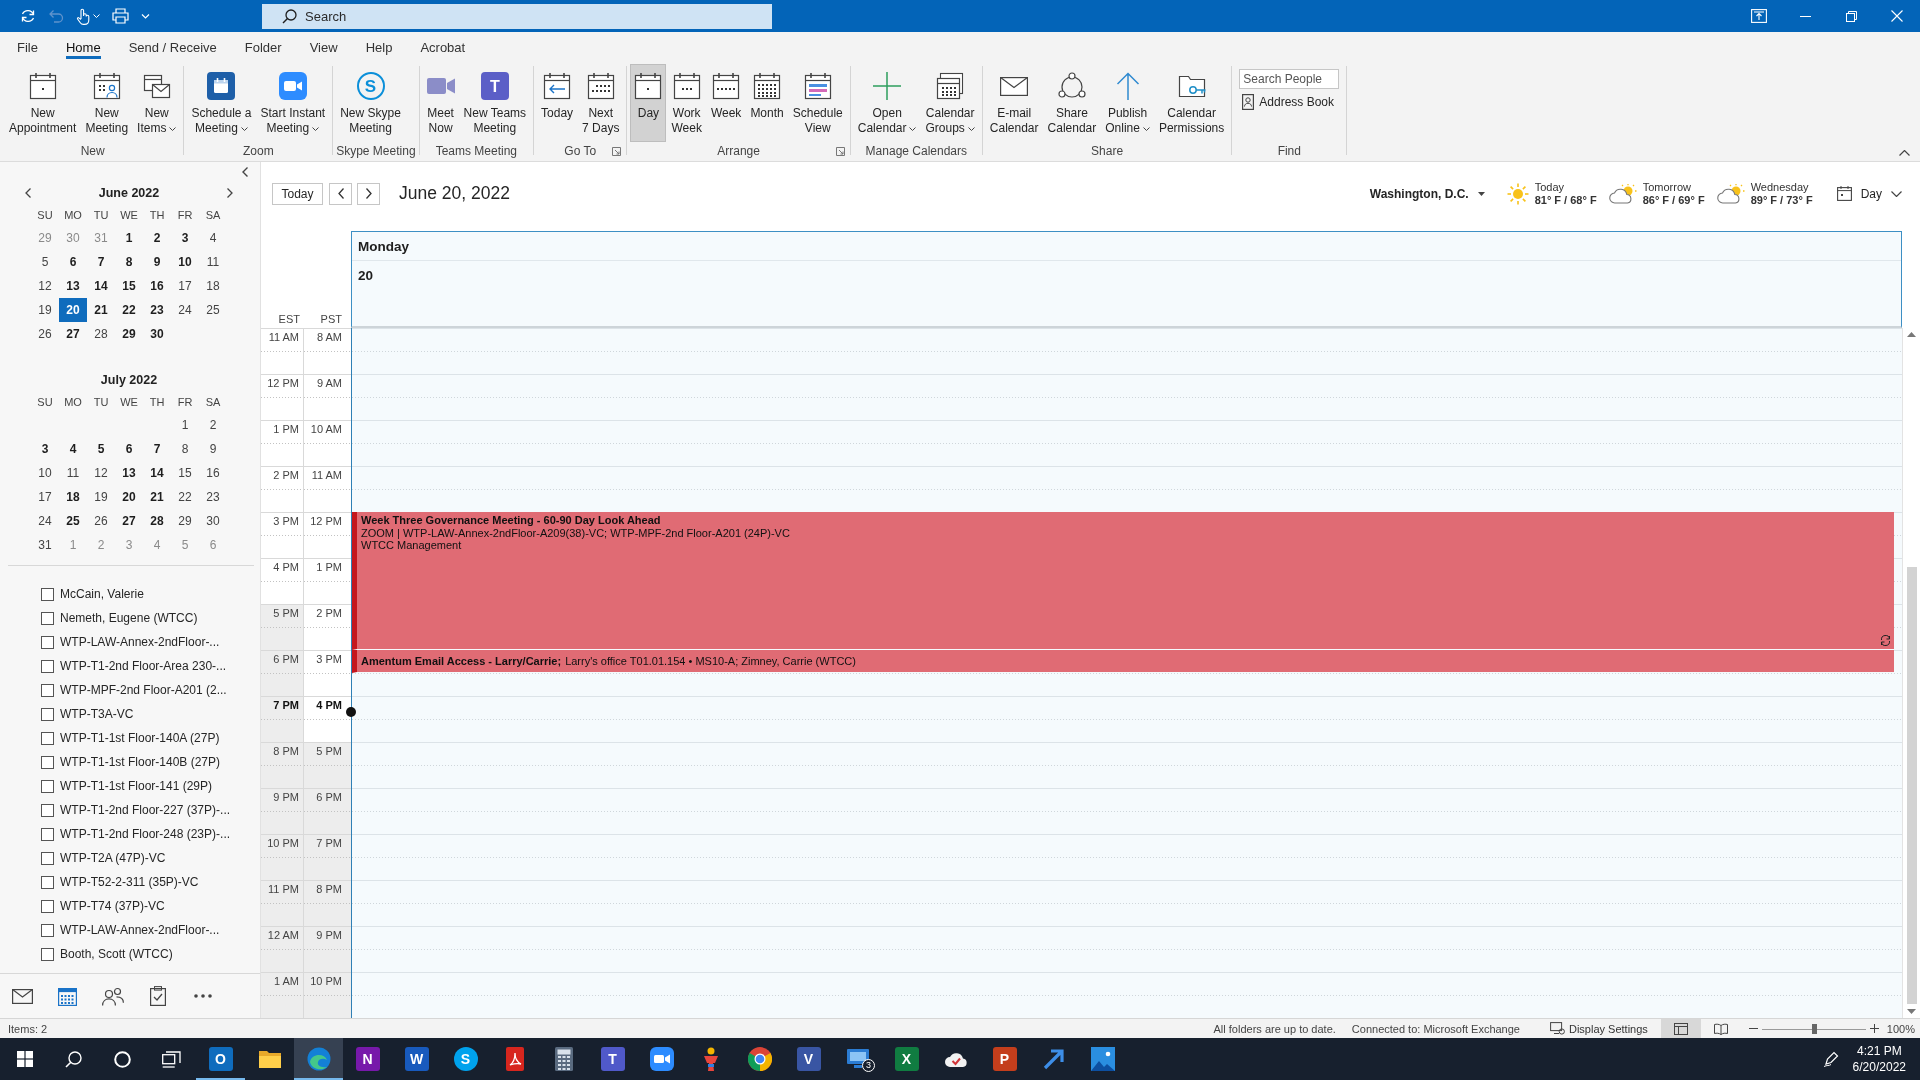 The image size is (1920, 1080). I want to click on new-items-button: New Items, so click(157, 103).